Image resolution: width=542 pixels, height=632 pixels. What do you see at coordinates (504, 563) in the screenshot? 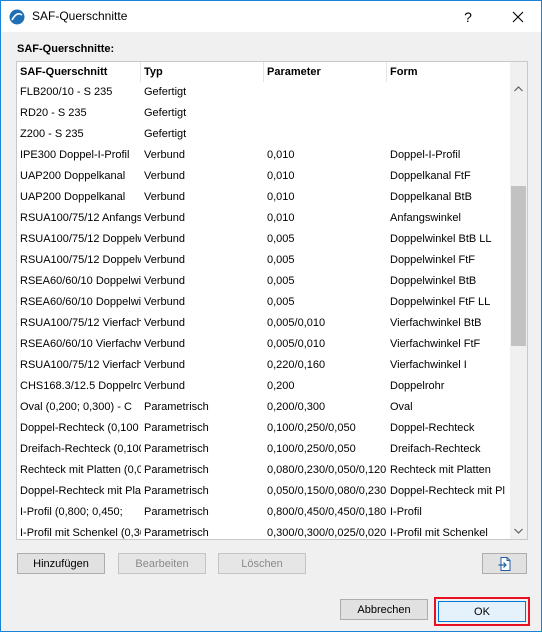
I see `export-button` at bounding box center [504, 563].